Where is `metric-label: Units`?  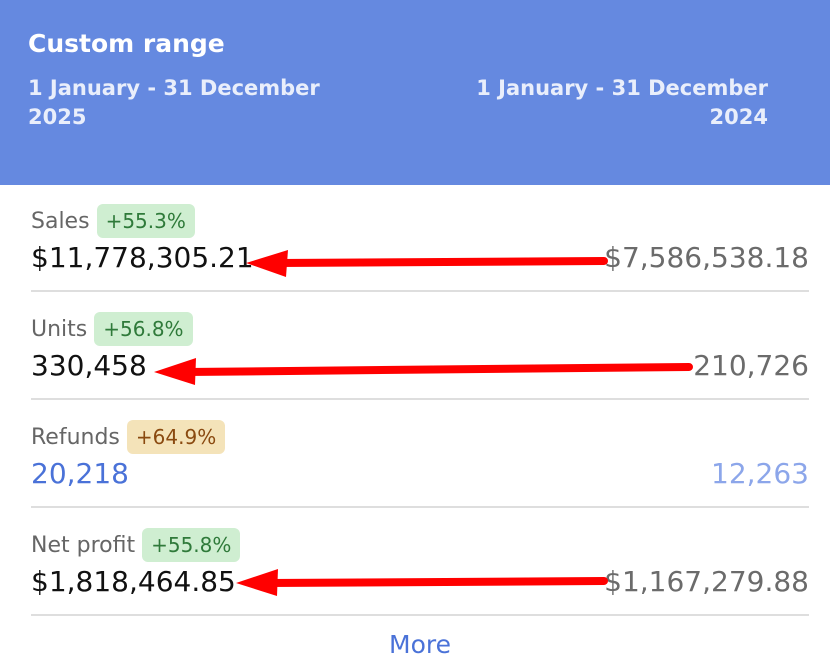 metric-label: Units is located at coordinates (59, 329).